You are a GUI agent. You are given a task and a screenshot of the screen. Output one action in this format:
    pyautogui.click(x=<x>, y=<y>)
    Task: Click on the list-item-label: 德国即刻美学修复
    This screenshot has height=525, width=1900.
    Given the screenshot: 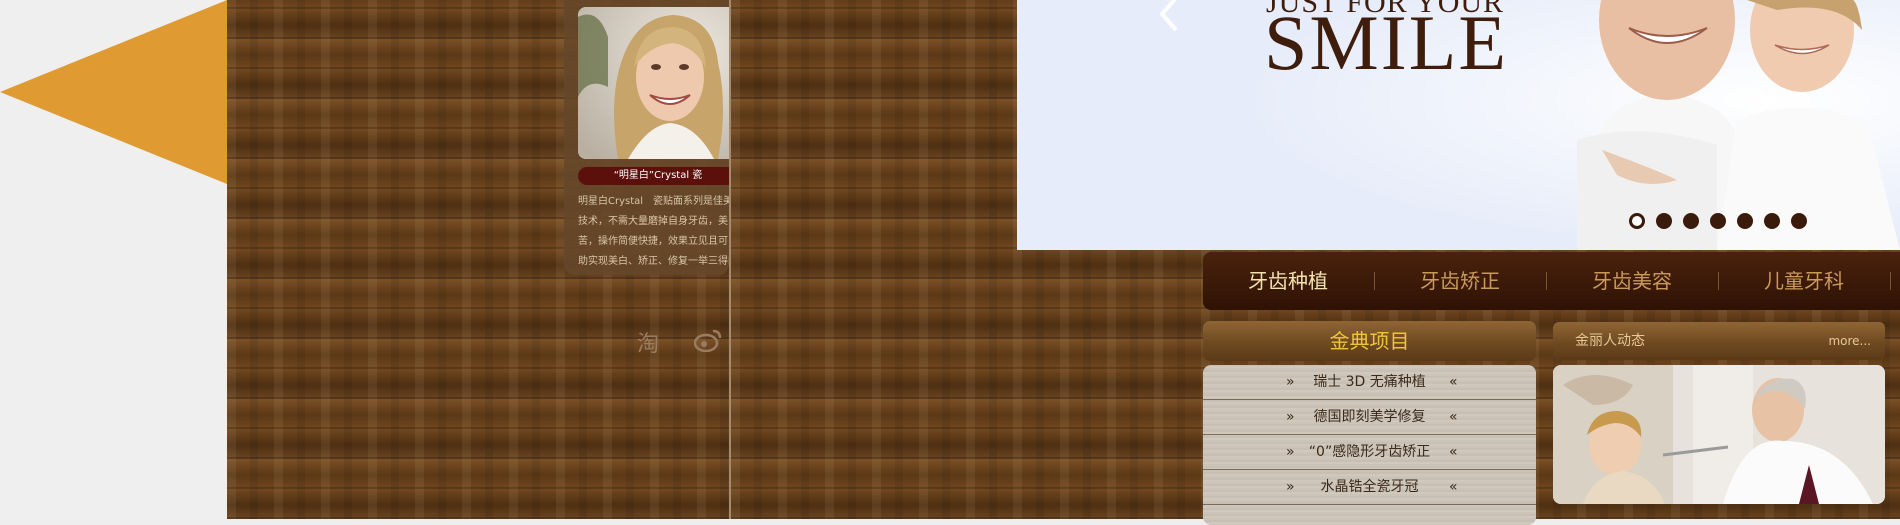 What is the action you would take?
    pyautogui.click(x=1369, y=417)
    